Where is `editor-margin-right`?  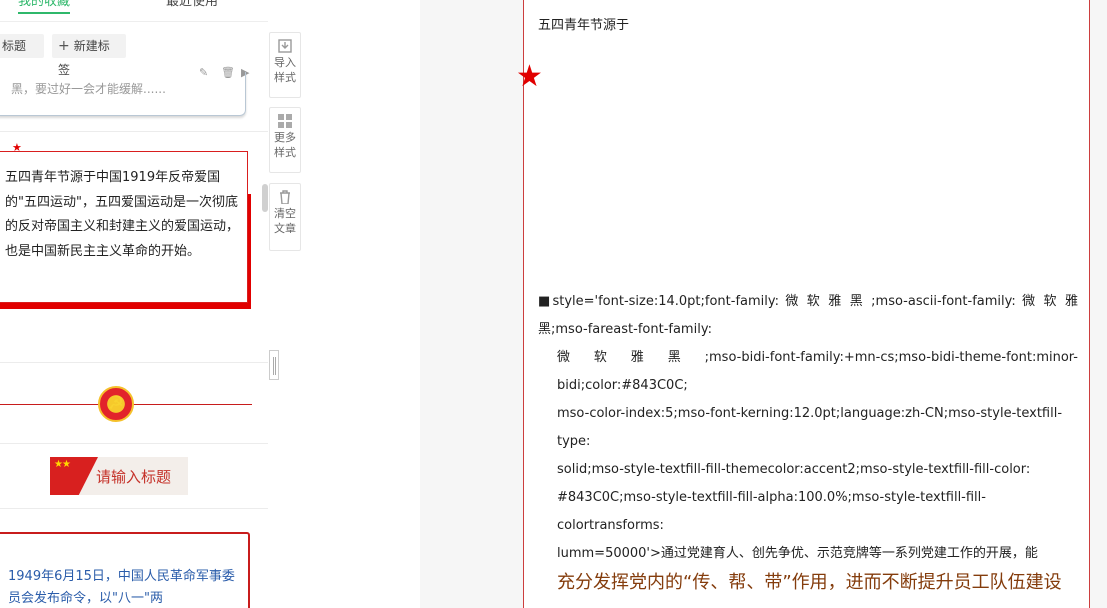
editor-margin-right is located at coordinates (1098, 304).